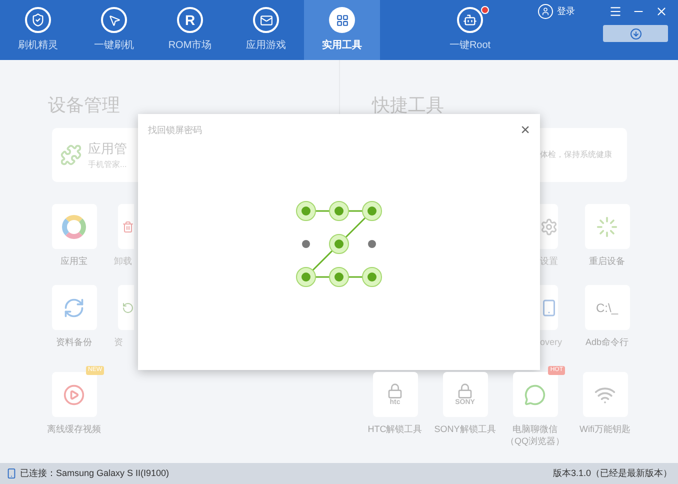 The height and width of the screenshot is (484, 678). I want to click on letter-icon: R, so click(190, 20).